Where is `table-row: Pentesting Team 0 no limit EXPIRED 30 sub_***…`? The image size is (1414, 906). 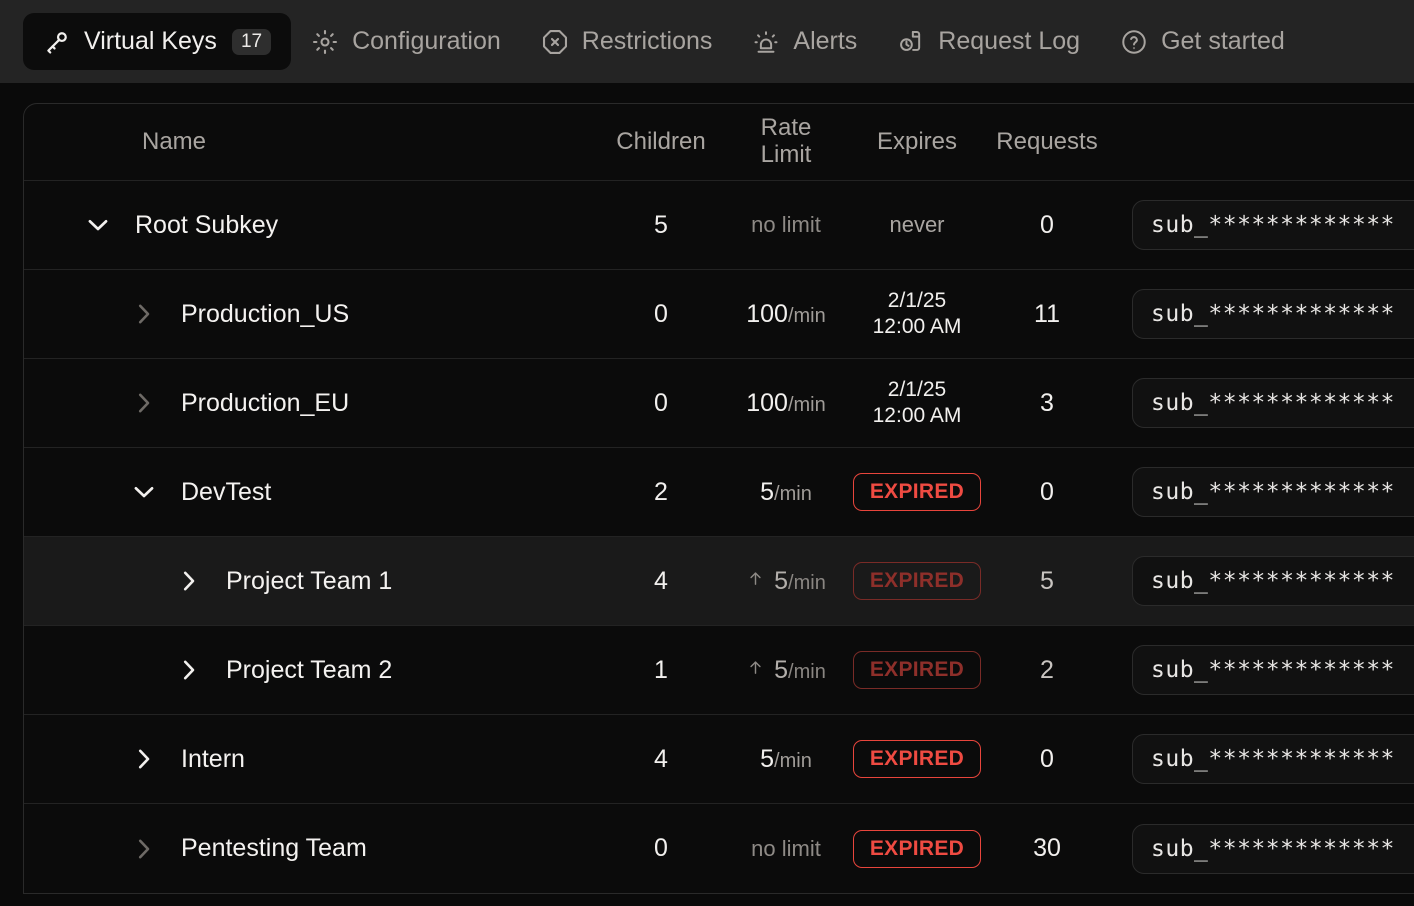 table-row: Pentesting Team 0 no limit EXPIRED 30 sub_***… is located at coordinates (719, 848).